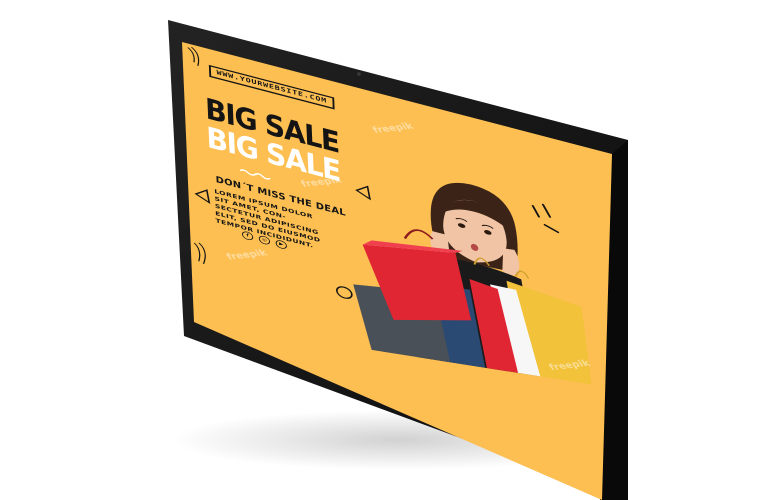  Describe the element at coordinates (193, 56) in the screenshot. I see `corner-stripes-deco` at that location.